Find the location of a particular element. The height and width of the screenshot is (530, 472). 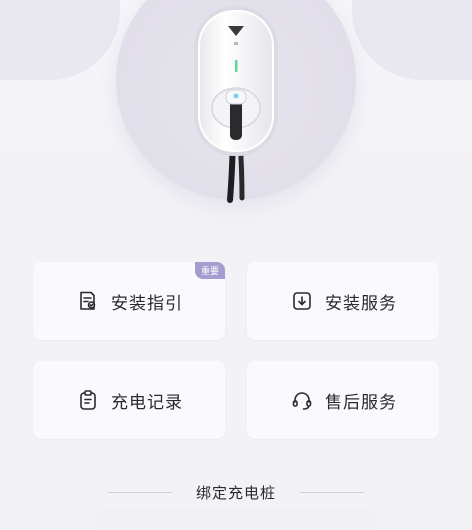

install-guide-icon is located at coordinates (88, 301).